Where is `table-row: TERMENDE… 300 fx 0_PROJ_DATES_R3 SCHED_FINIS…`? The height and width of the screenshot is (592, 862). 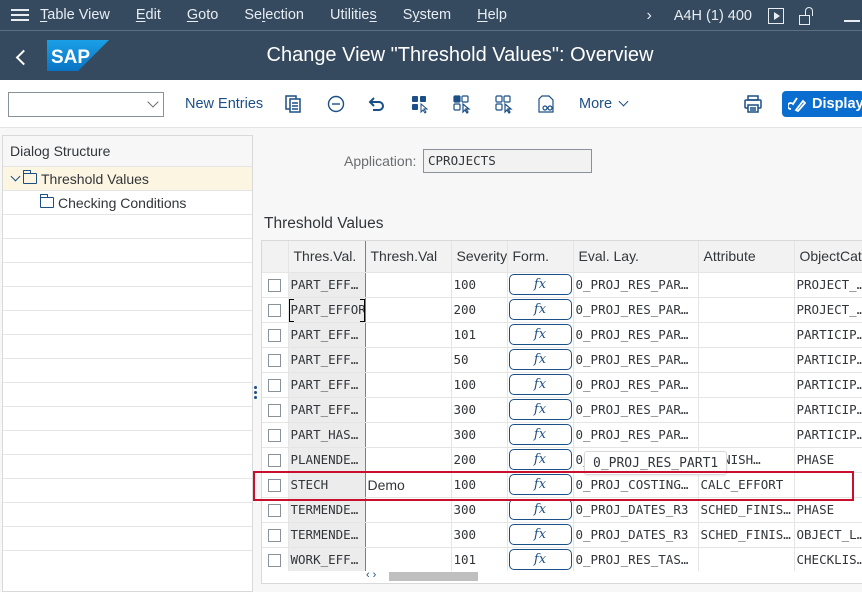
table-row: TERMENDE… 300 fx 0_PROJ_DATES_R3 SCHED_FINIS… is located at coordinates (562, 535).